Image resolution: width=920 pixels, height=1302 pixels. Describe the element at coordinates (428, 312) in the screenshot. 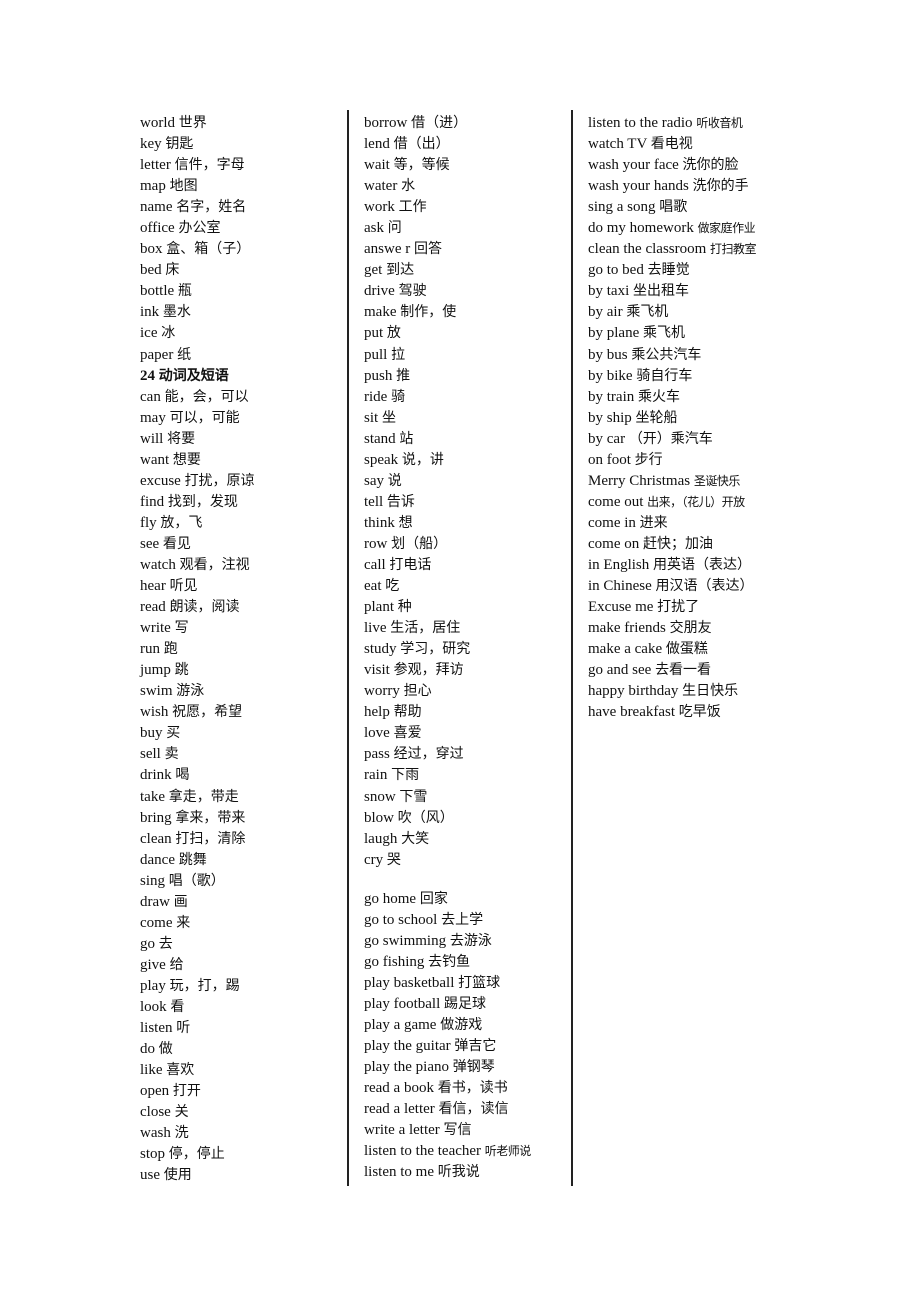

I see `chinese-meaning: 制作，使` at that location.